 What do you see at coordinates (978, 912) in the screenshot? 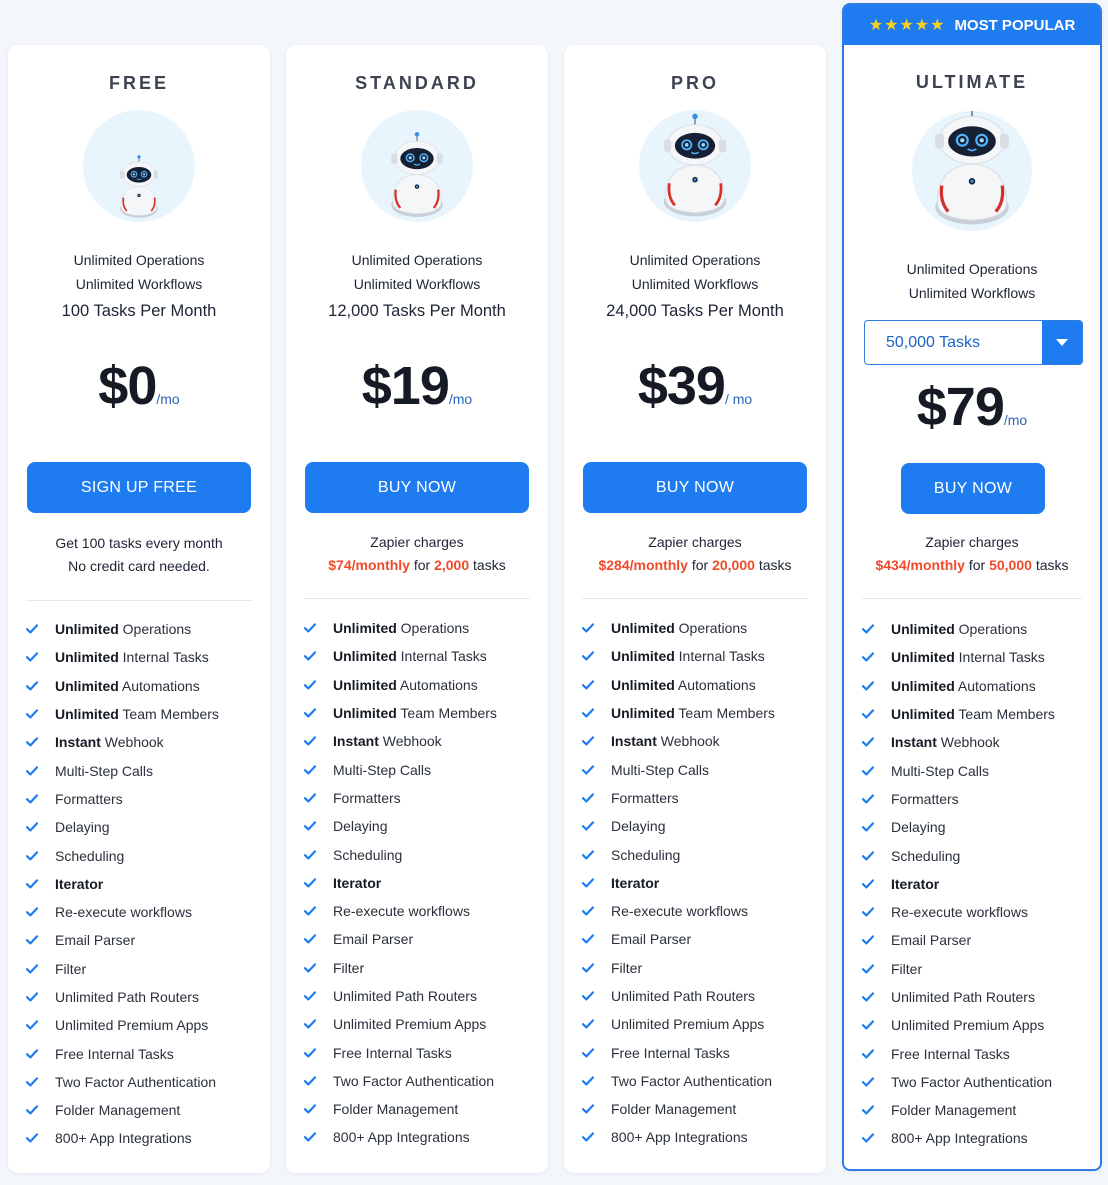
I see `feature-item: Re-execute workflows` at bounding box center [978, 912].